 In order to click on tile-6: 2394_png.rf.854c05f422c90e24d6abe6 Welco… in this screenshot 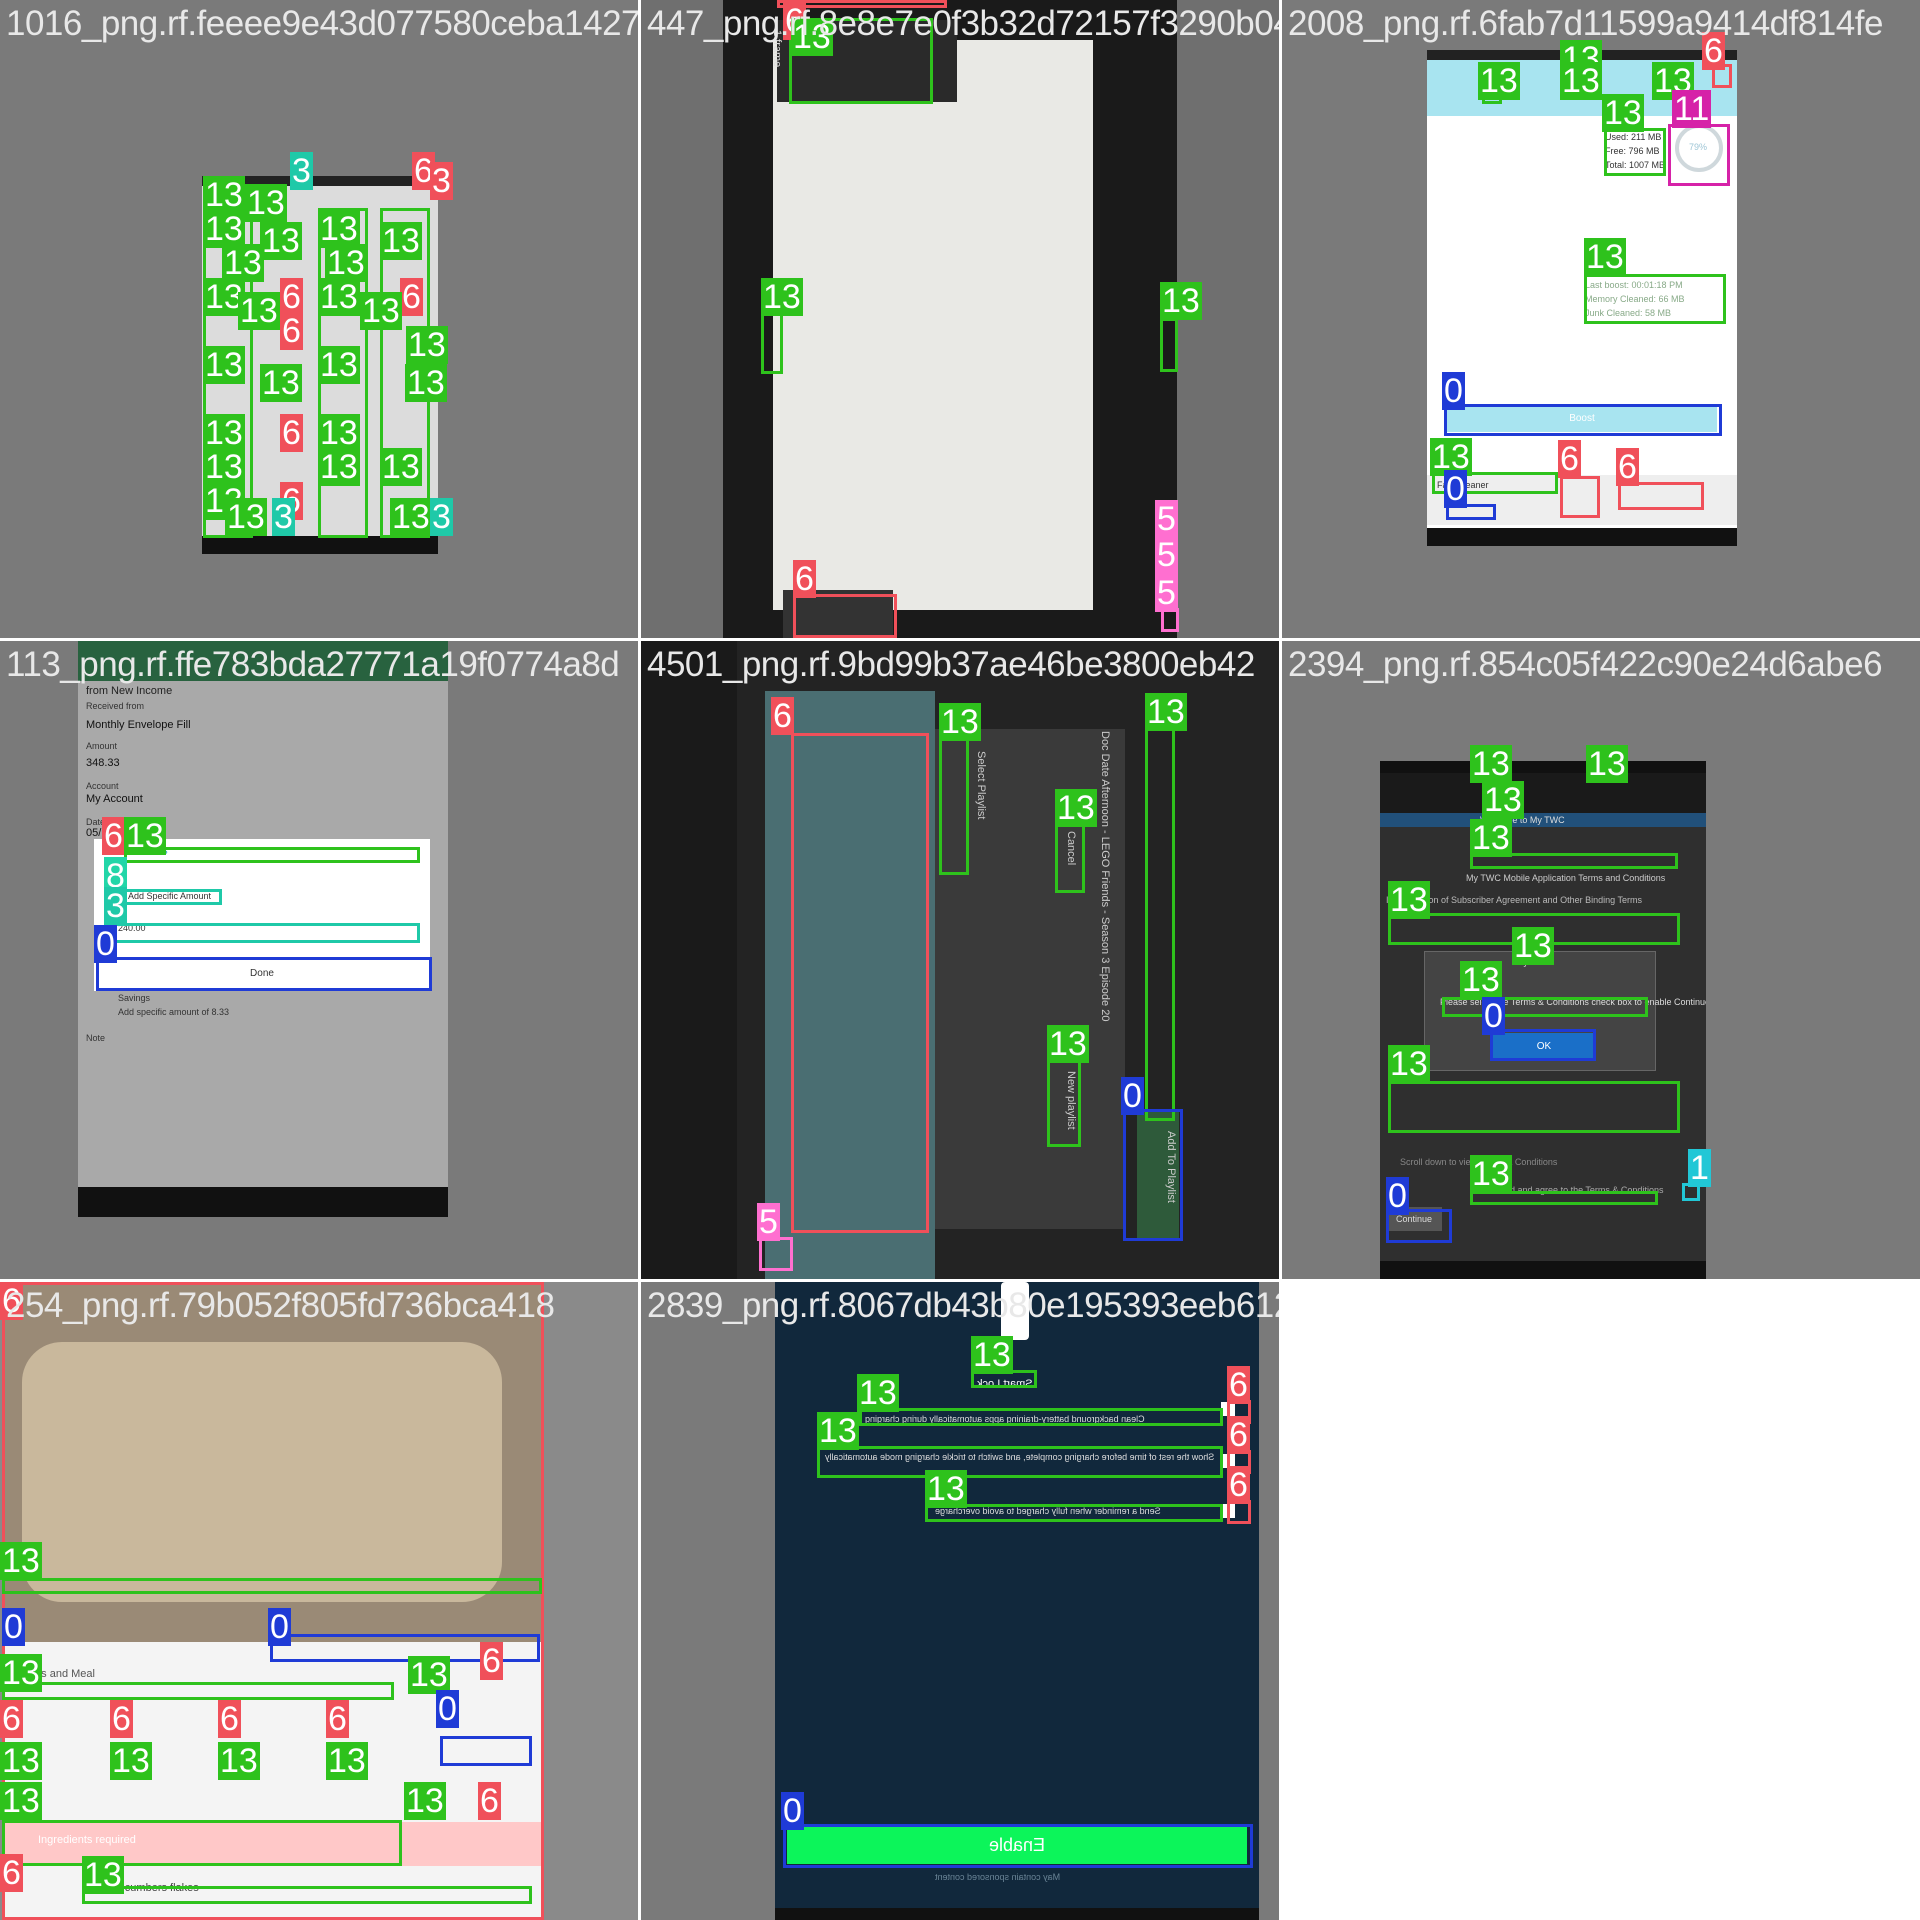, I will do `click(1601, 960)`.